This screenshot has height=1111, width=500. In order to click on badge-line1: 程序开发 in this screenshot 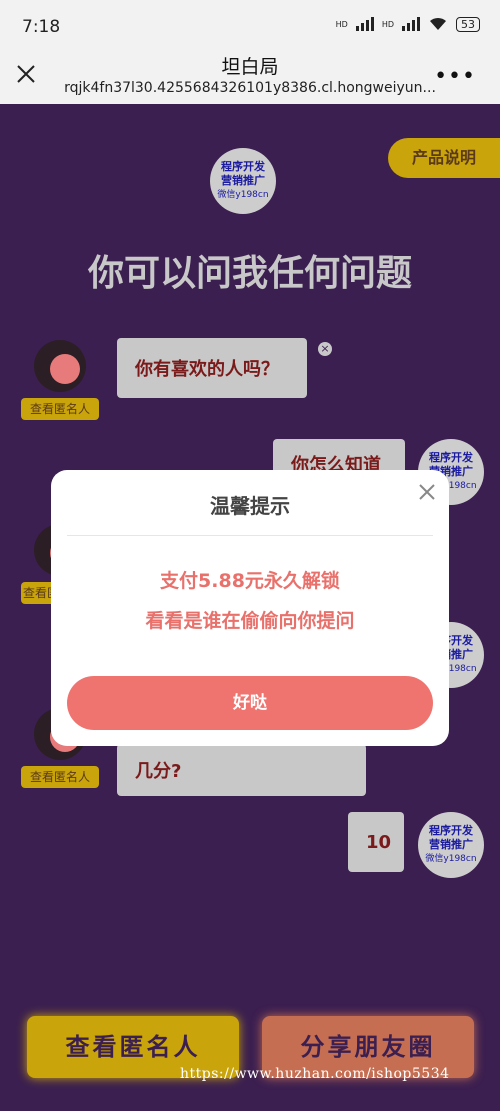, I will do `click(243, 166)`.